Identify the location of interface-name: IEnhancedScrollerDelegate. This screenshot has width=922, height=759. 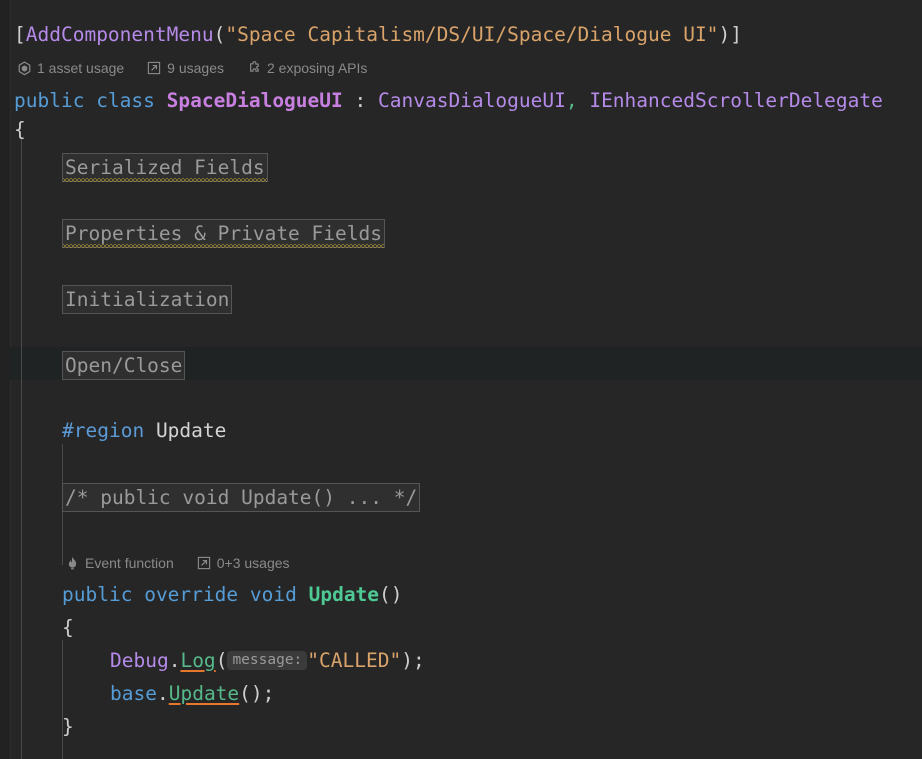
(736, 100).